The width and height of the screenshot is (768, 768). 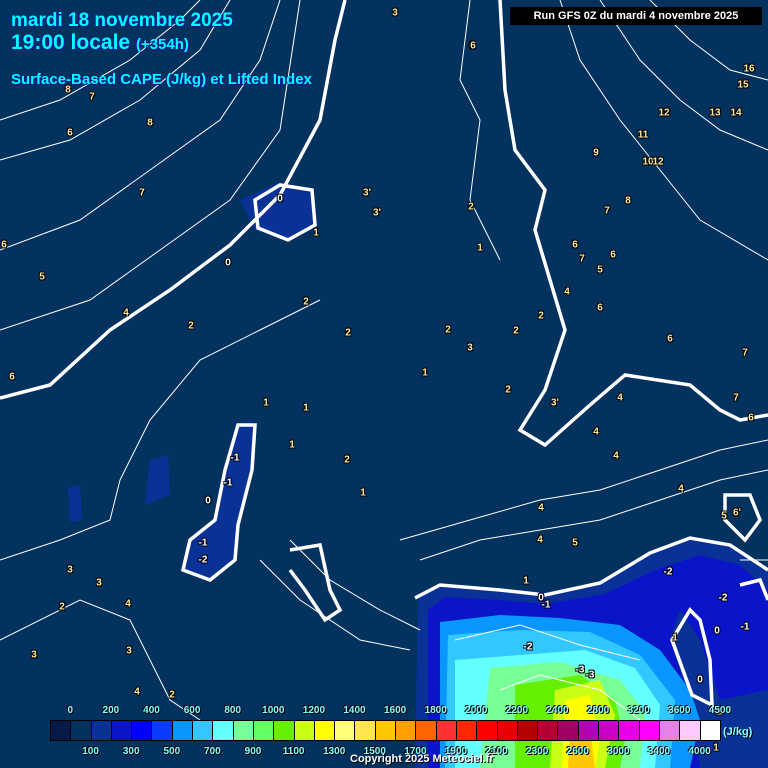 What do you see at coordinates (71, 42) in the screenshot?
I see `time-label: 19:00 locale` at bounding box center [71, 42].